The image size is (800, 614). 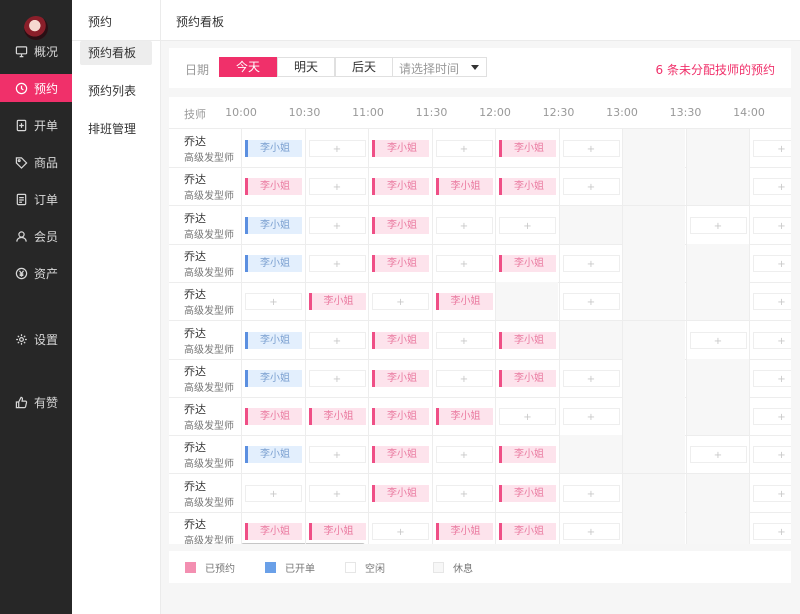 What do you see at coordinates (439, 67) in the screenshot?
I see `time-select: 请选择时间` at bounding box center [439, 67].